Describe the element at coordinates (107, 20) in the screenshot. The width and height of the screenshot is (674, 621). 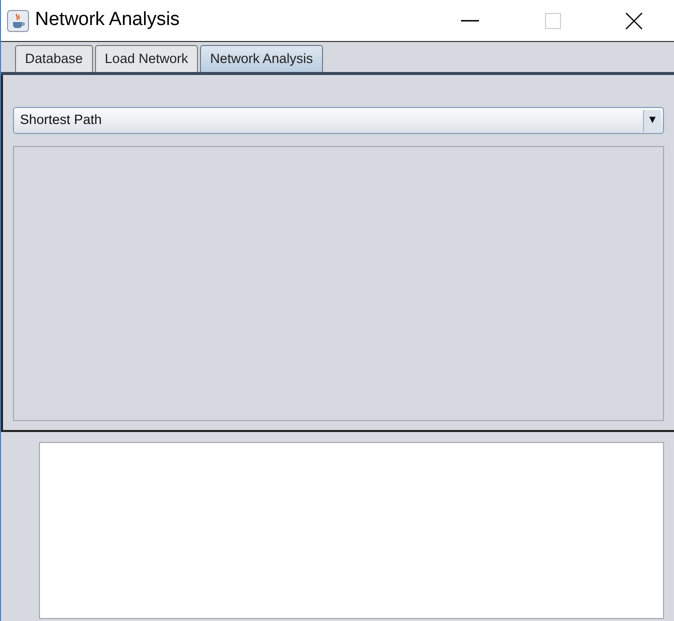
I see `window-title: Network Analysis` at that location.